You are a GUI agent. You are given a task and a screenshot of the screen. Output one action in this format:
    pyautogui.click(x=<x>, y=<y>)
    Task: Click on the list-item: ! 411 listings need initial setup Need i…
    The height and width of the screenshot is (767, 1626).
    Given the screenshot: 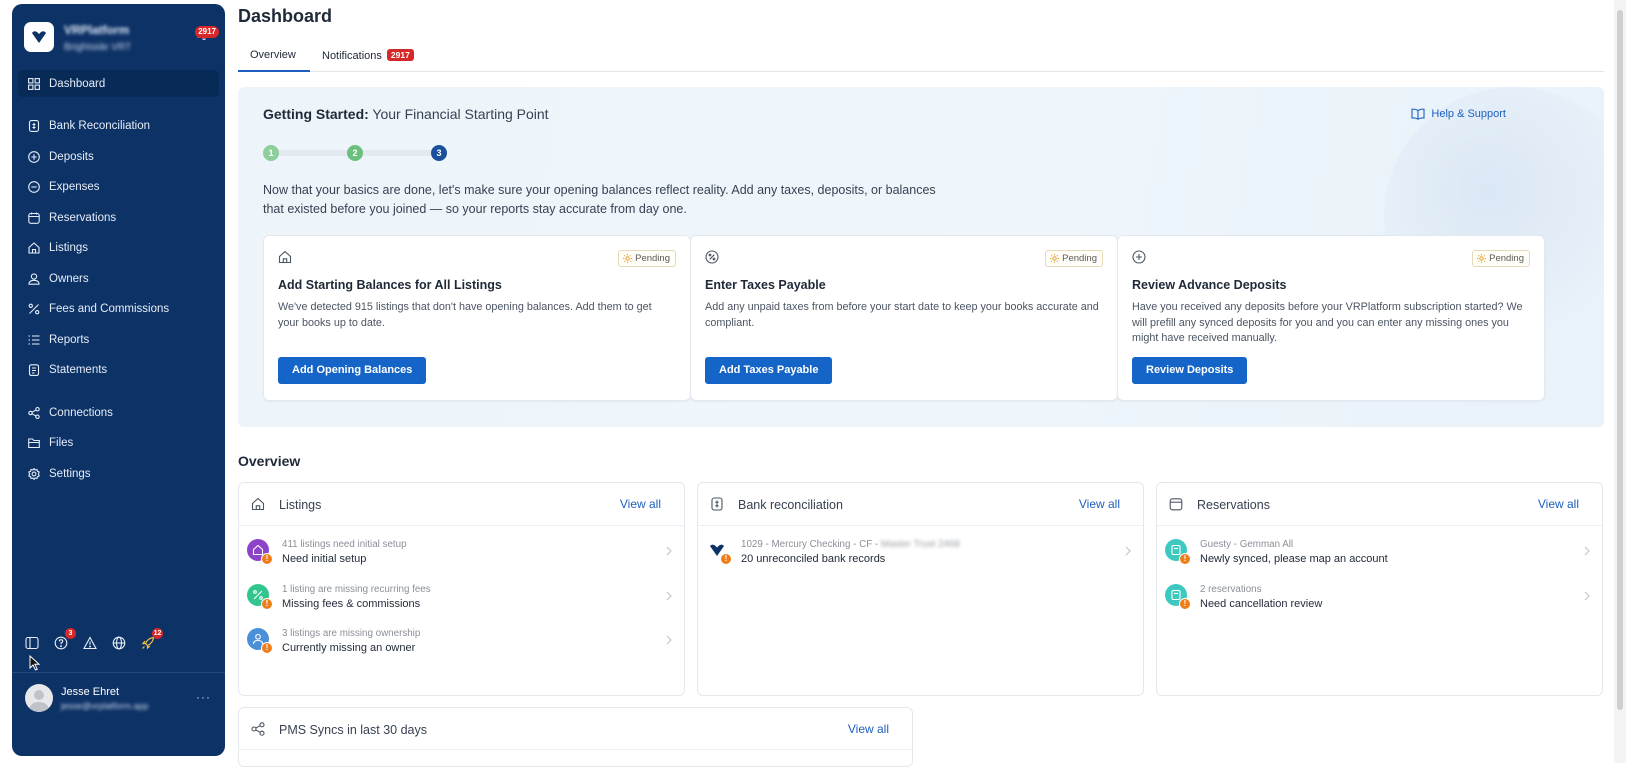 What is the action you would take?
    pyautogui.click(x=461, y=551)
    